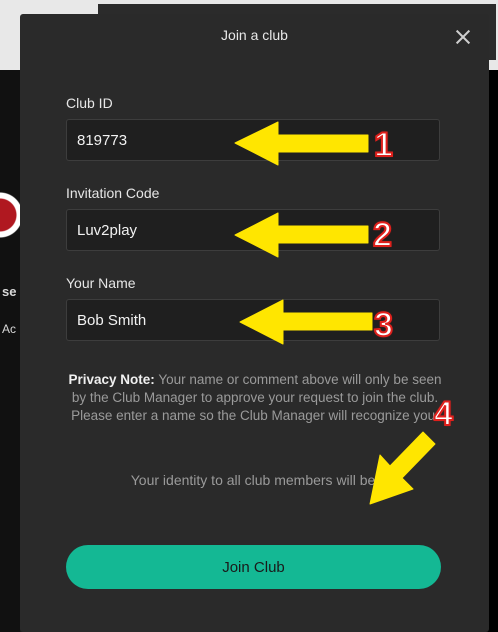  I want to click on background-text-2: Ac, so click(9, 329).